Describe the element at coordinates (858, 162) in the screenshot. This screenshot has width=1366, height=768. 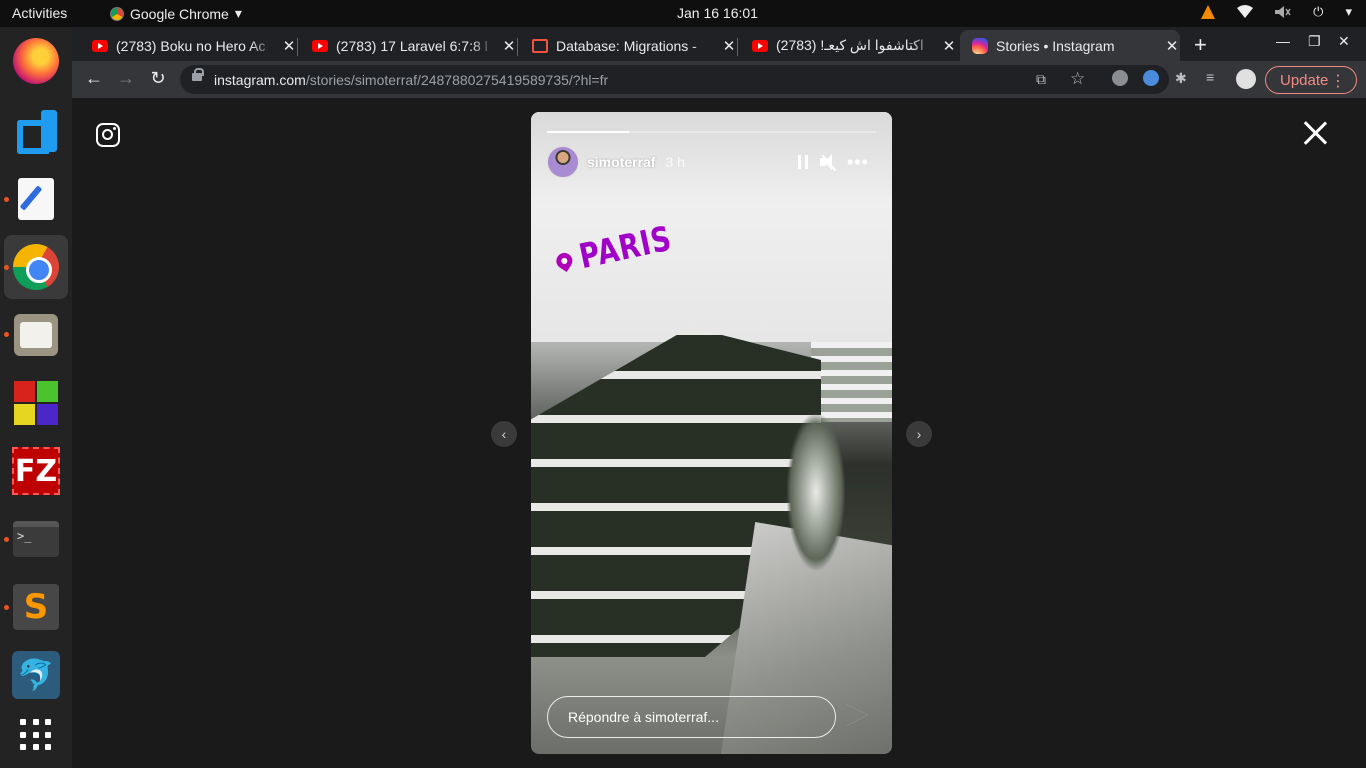
I see `more-options-icon: •••` at that location.